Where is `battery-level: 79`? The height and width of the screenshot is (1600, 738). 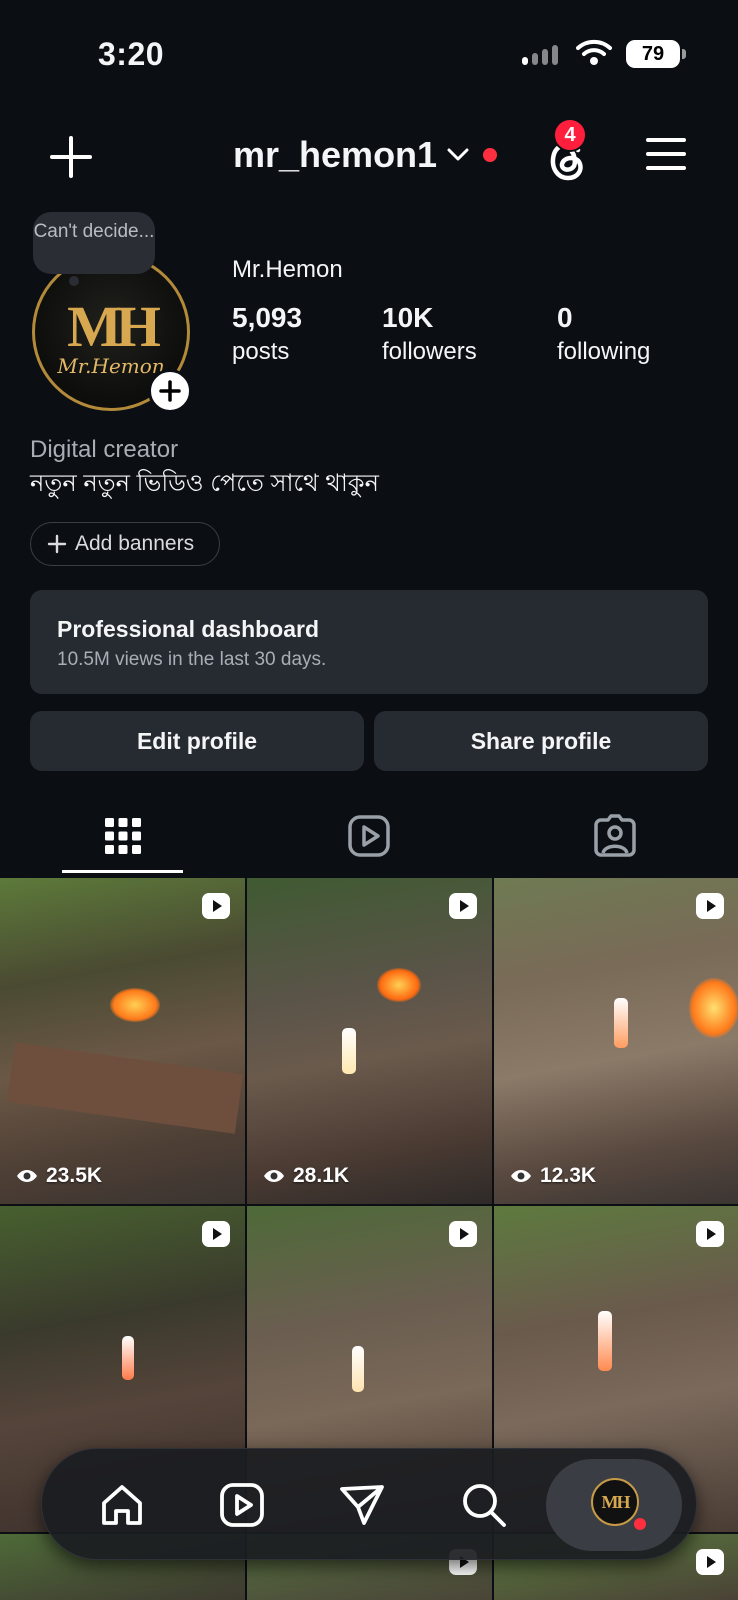
battery-level: 79 is located at coordinates (653, 53).